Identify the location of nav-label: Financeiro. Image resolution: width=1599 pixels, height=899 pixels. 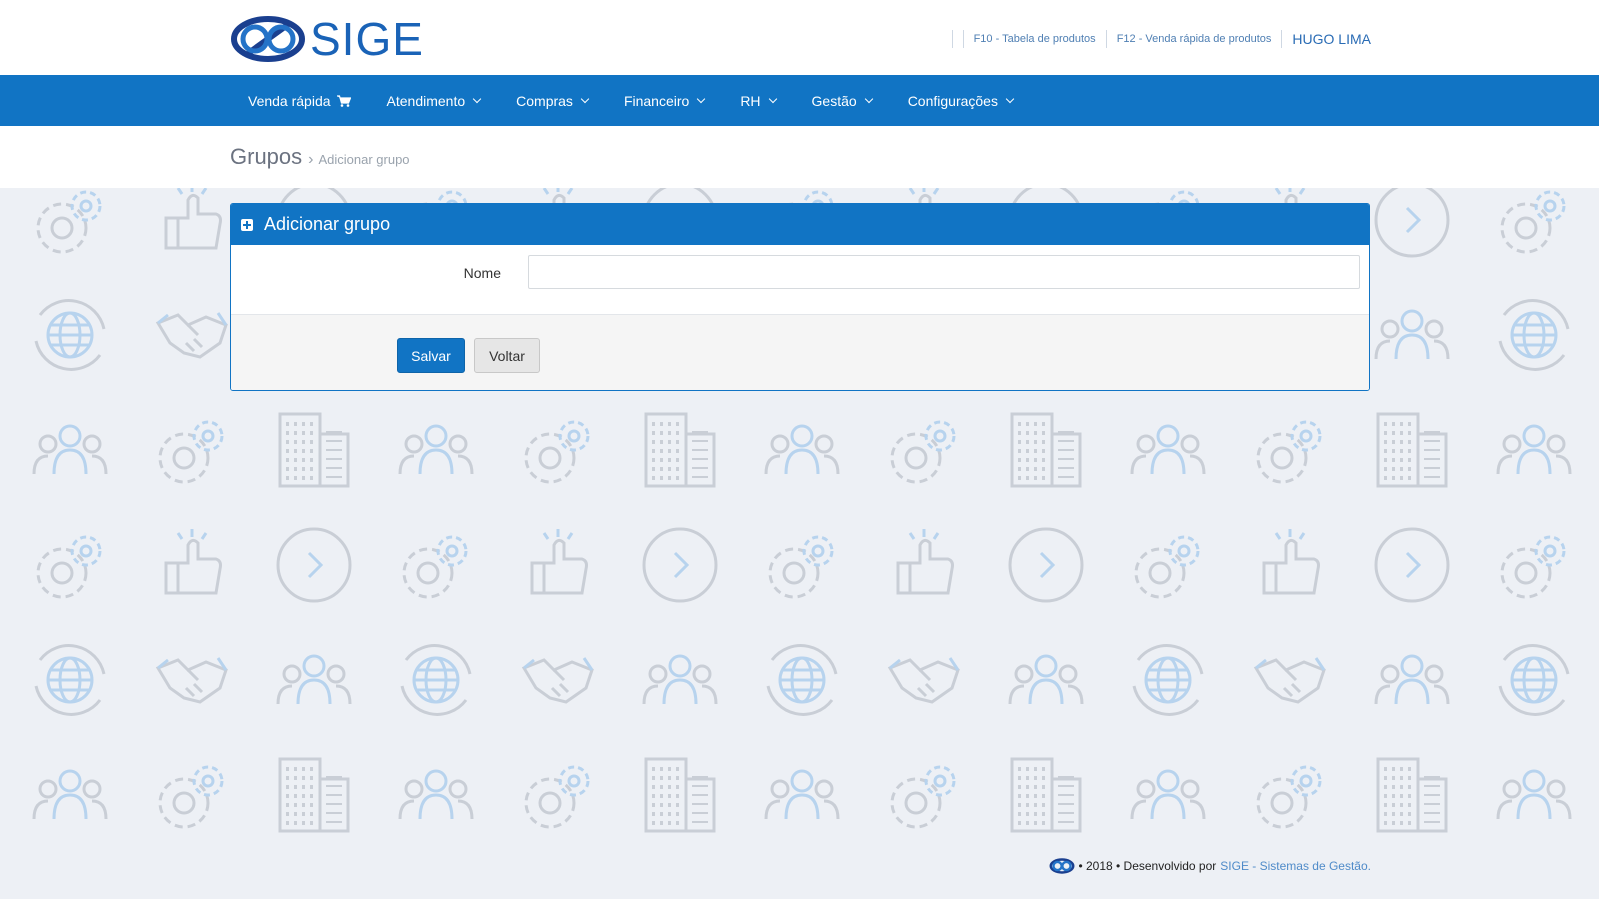
(656, 100).